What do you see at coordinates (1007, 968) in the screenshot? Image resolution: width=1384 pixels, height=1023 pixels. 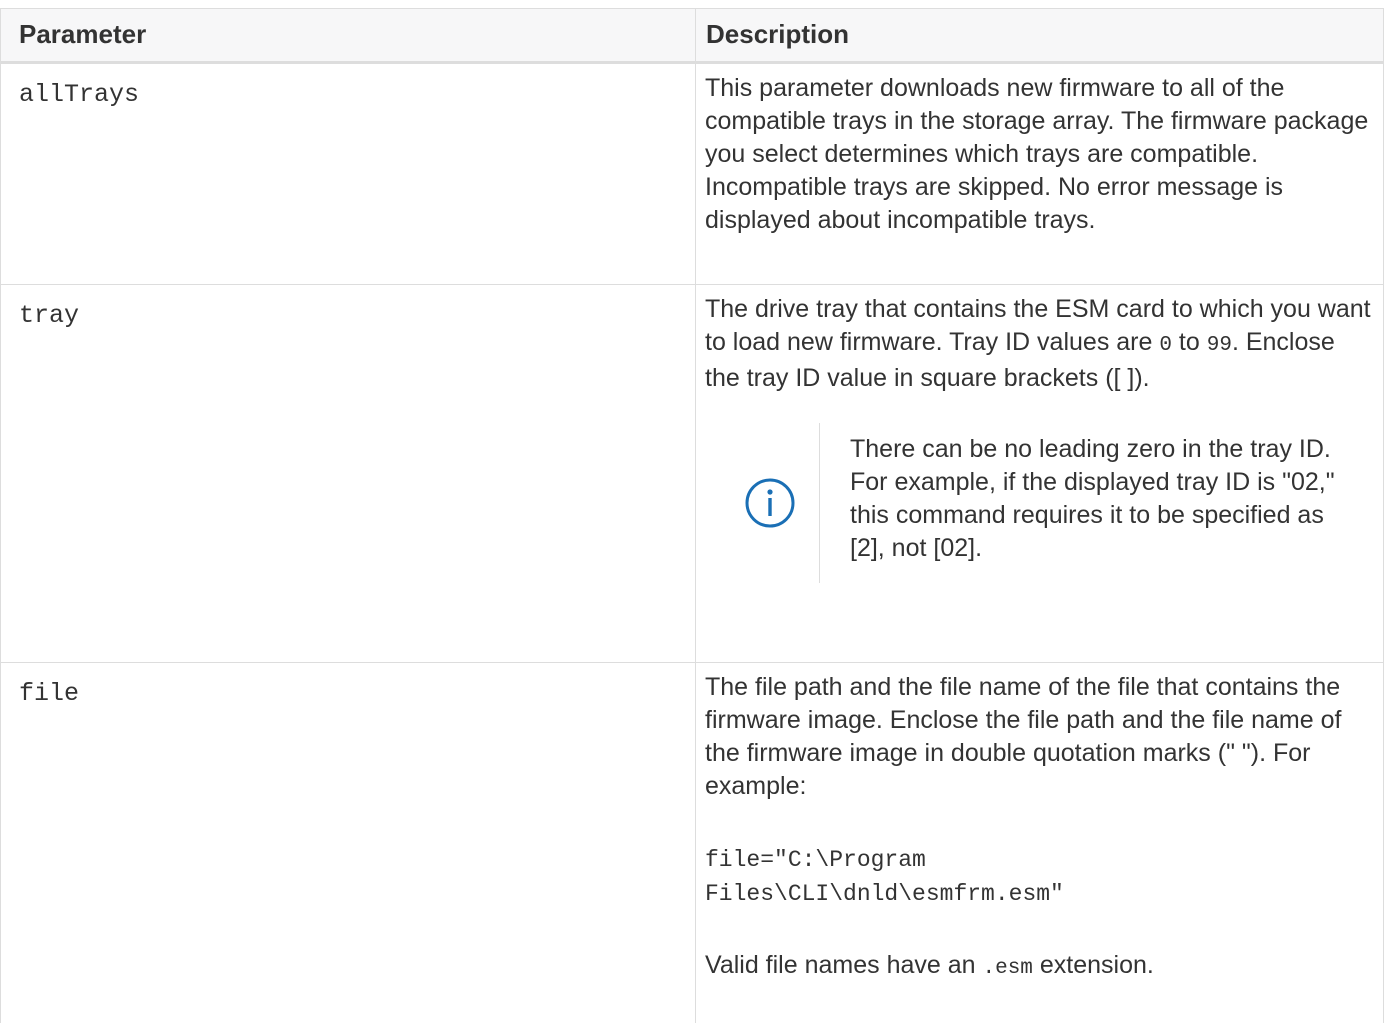 I see `inline-code: .esm` at bounding box center [1007, 968].